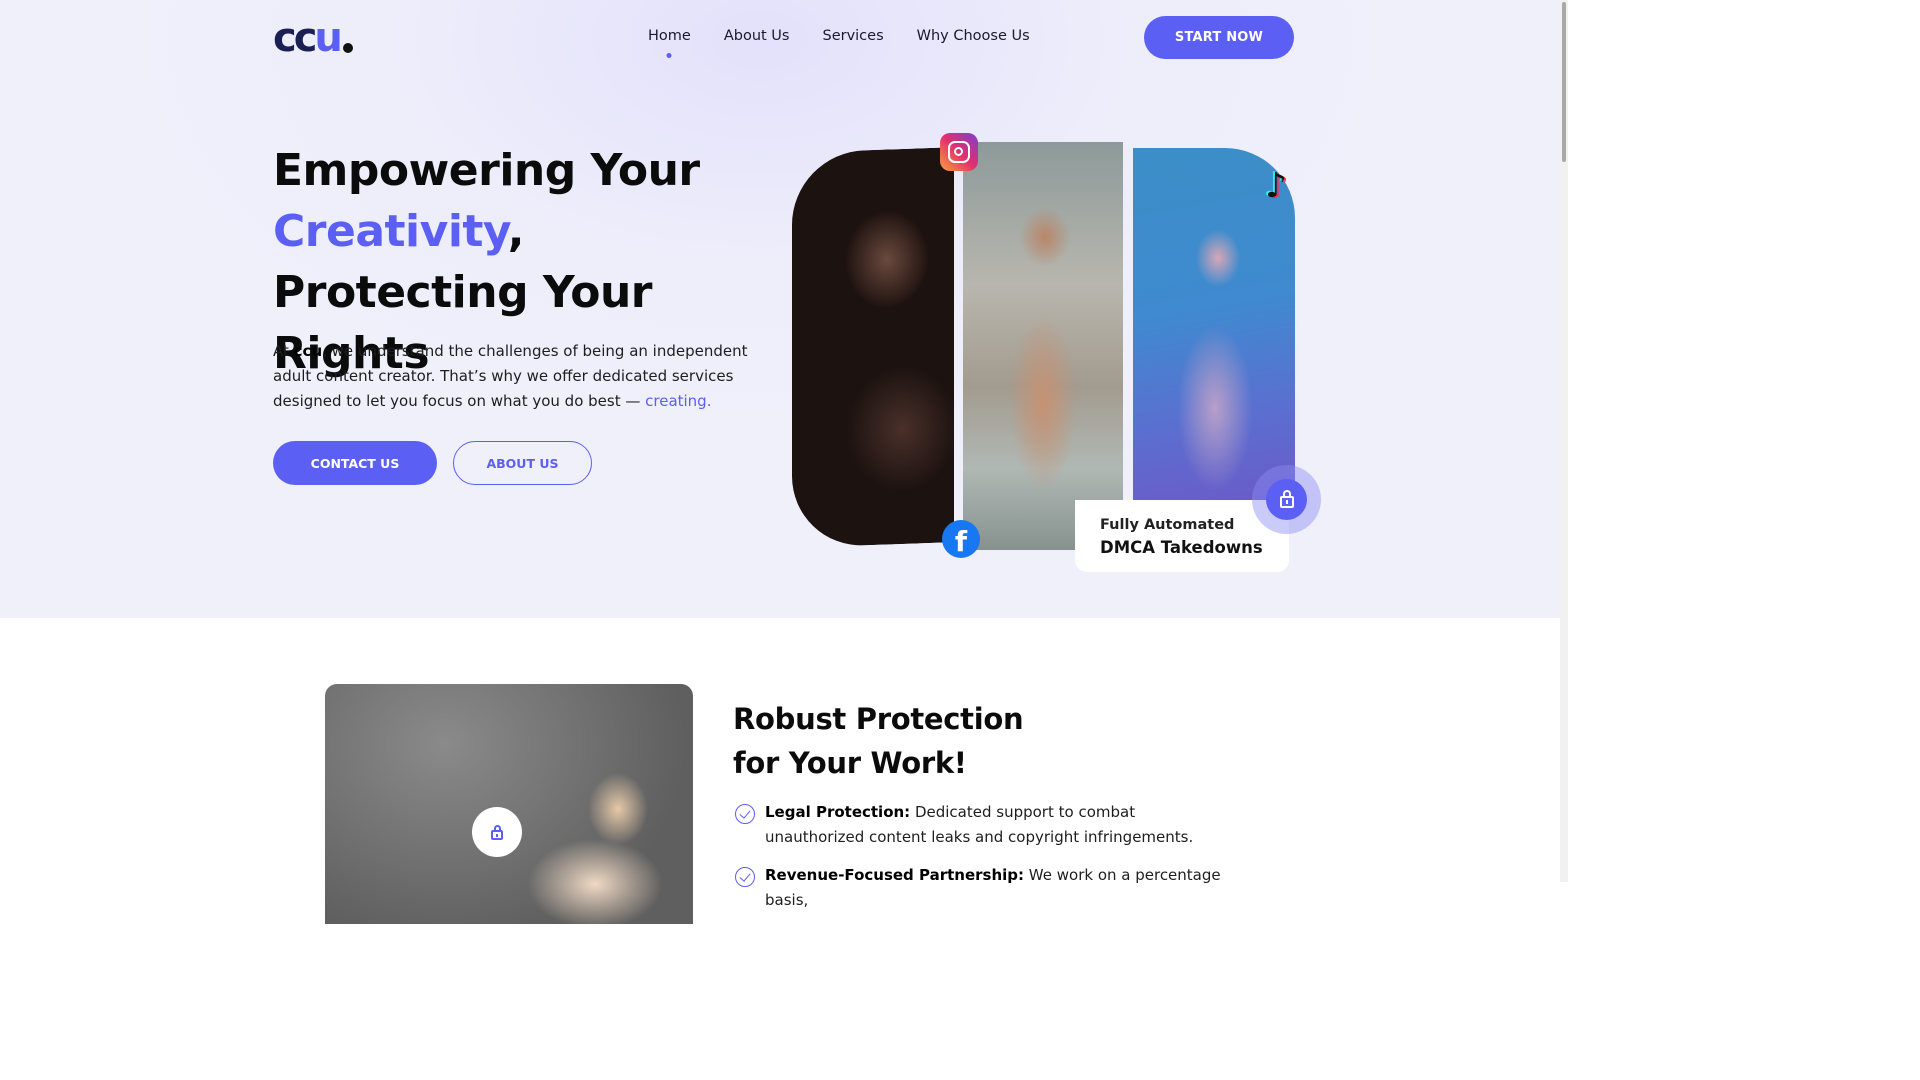  I want to click on scrollbar-thumb, so click(1564, 82).